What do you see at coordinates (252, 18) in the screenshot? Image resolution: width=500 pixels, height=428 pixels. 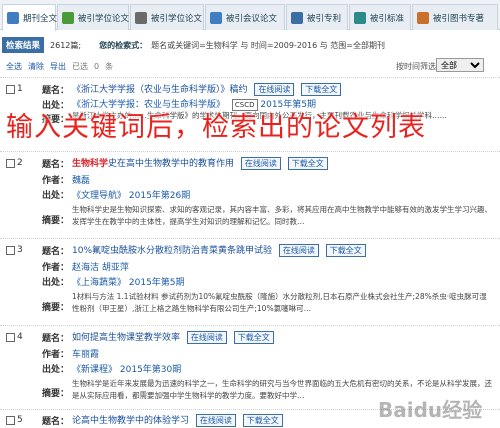 I see `tab-label: 被引会议论文` at bounding box center [252, 18].